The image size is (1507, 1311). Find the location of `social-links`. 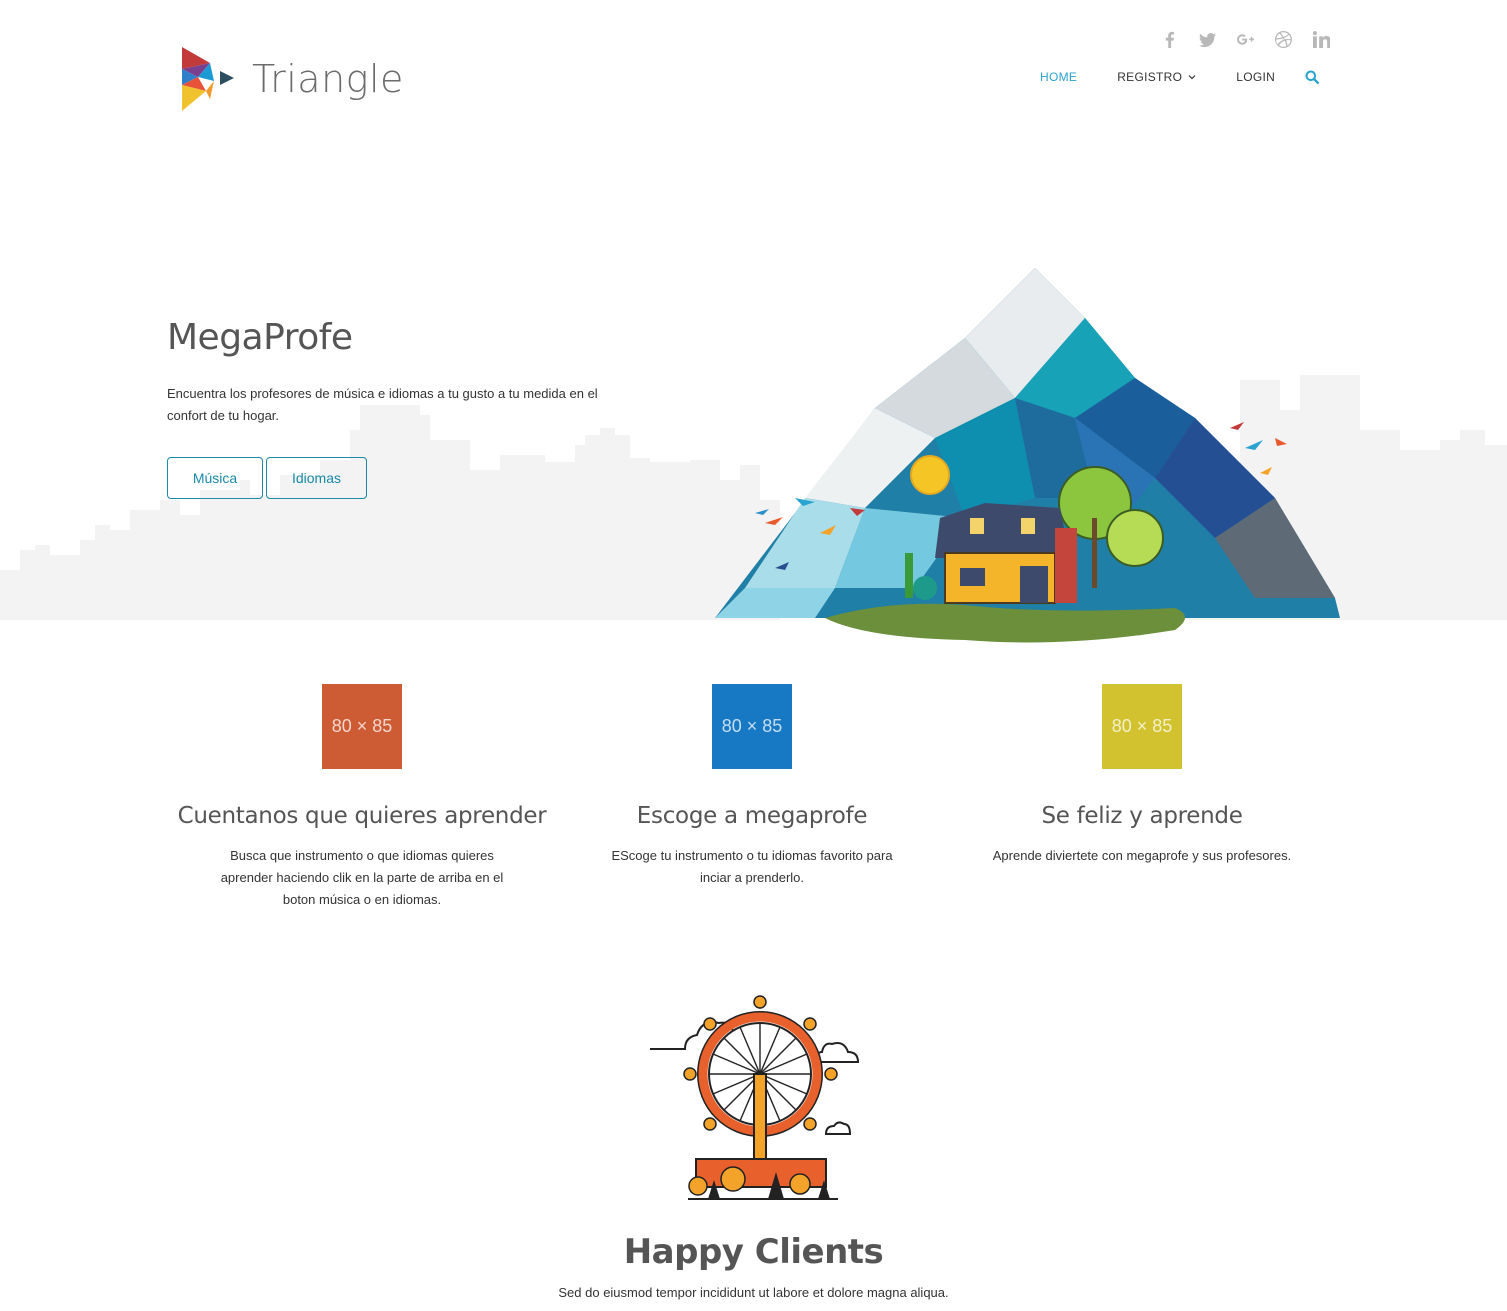

social-links is located at coordinates (1245, 39).